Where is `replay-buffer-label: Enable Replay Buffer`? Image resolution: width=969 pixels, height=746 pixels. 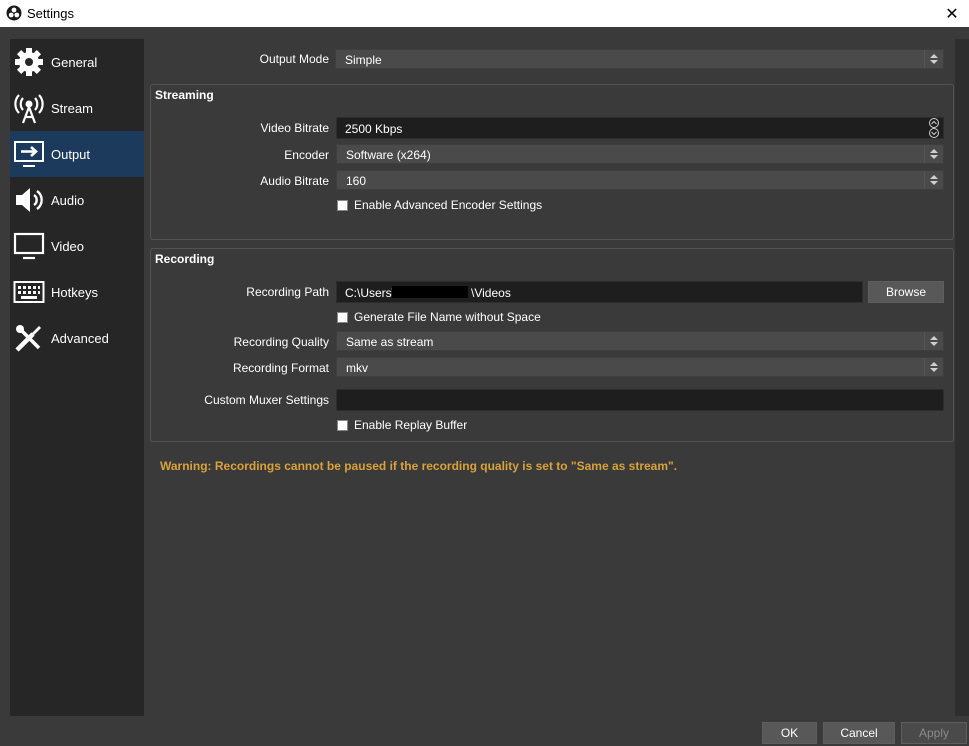
replay-buffer-label: Enable Replay Buffer is located at coordinates (411, 425).